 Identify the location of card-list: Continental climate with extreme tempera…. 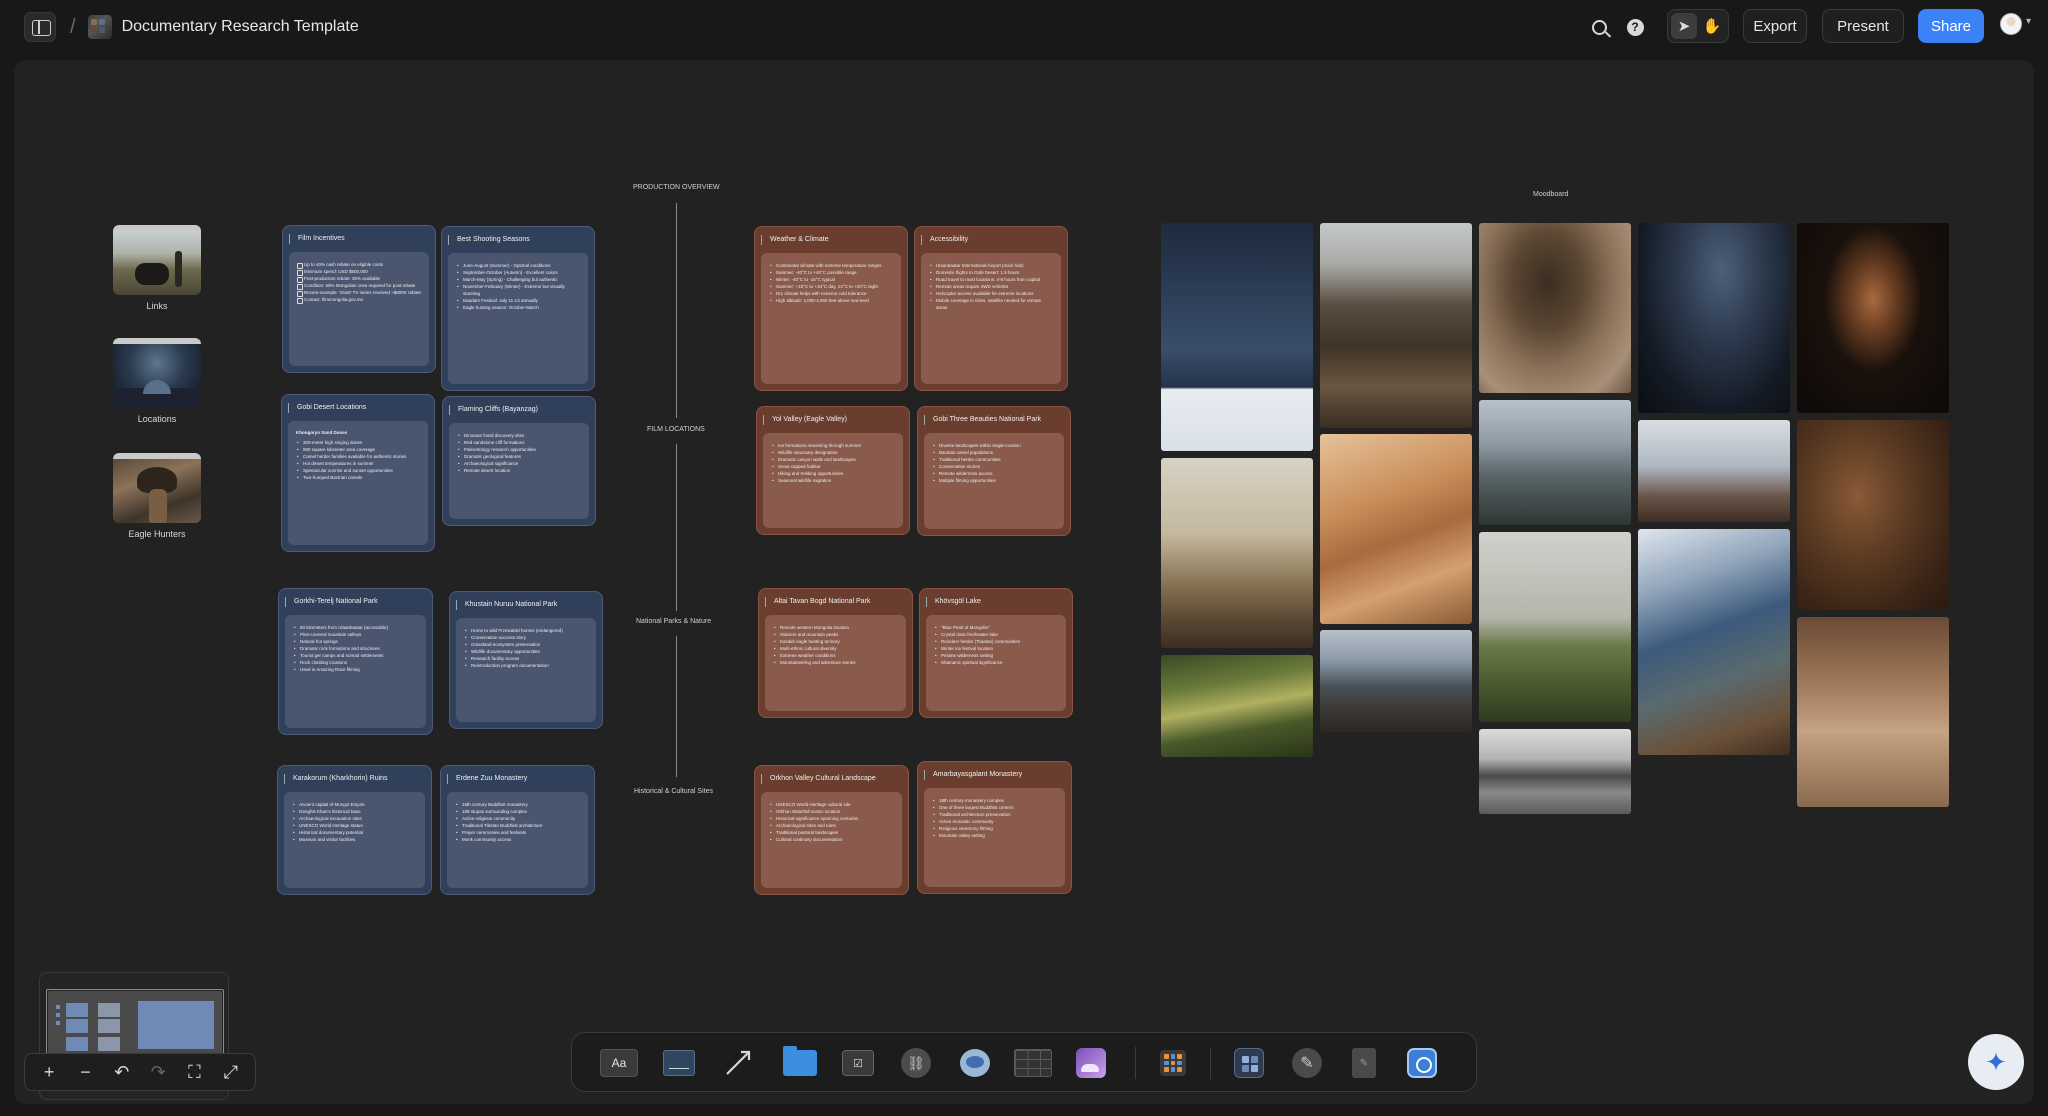
(831, 283).